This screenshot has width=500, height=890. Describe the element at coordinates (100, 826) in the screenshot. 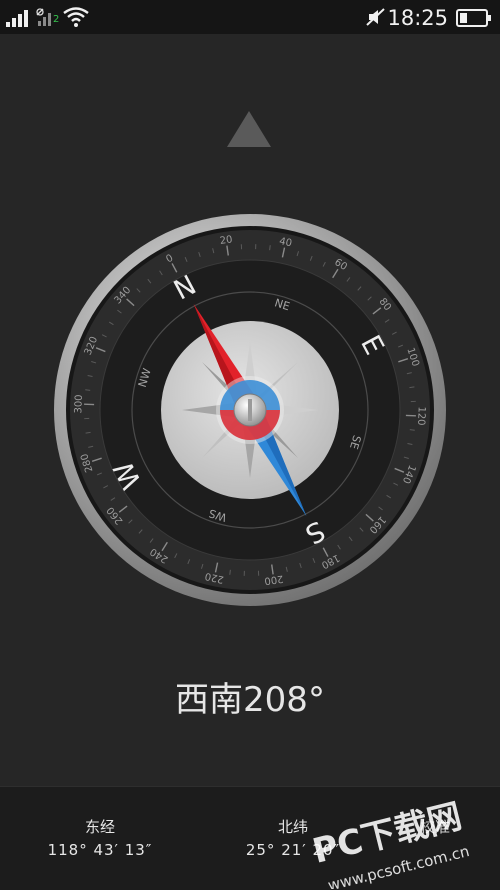

I see `longitude-label: 东经` at that location.